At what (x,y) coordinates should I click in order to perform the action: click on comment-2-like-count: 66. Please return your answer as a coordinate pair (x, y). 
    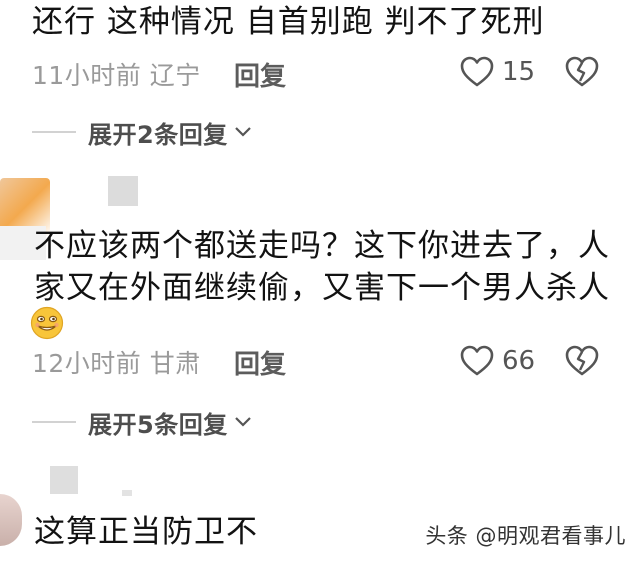
    Looking at the image, I should click on (519, 361).